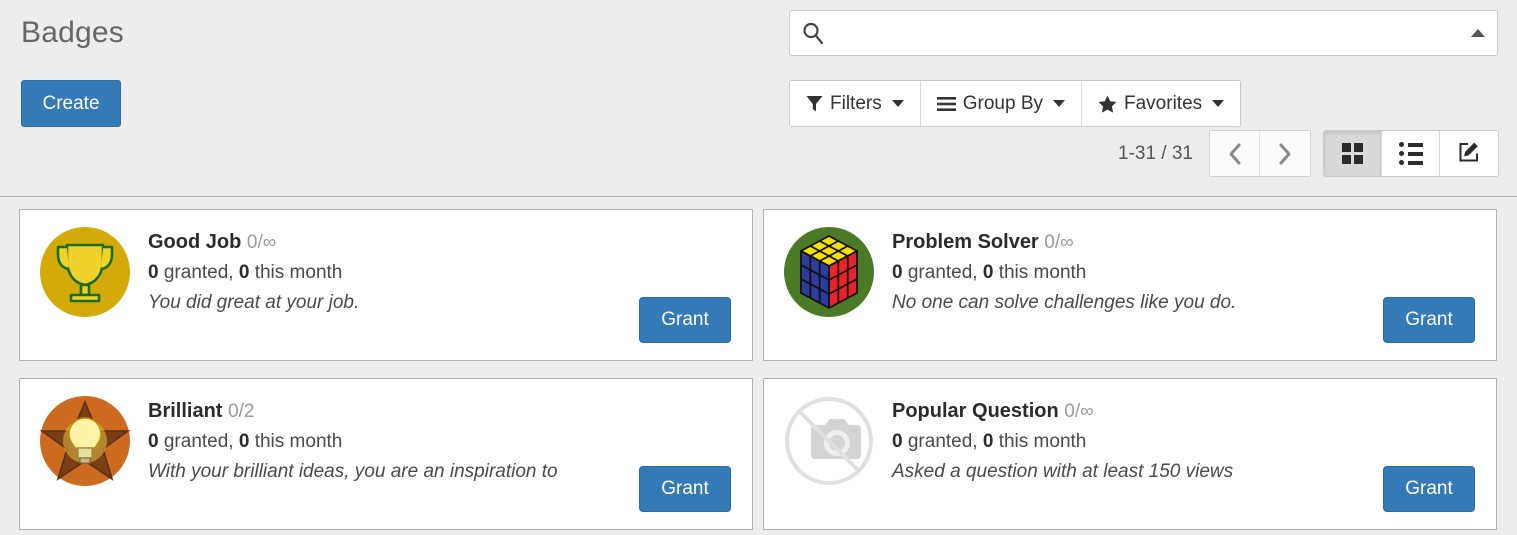 This screenshot has height=535, width=1517. I want to click on list-view-icon, so click(1410, 153).